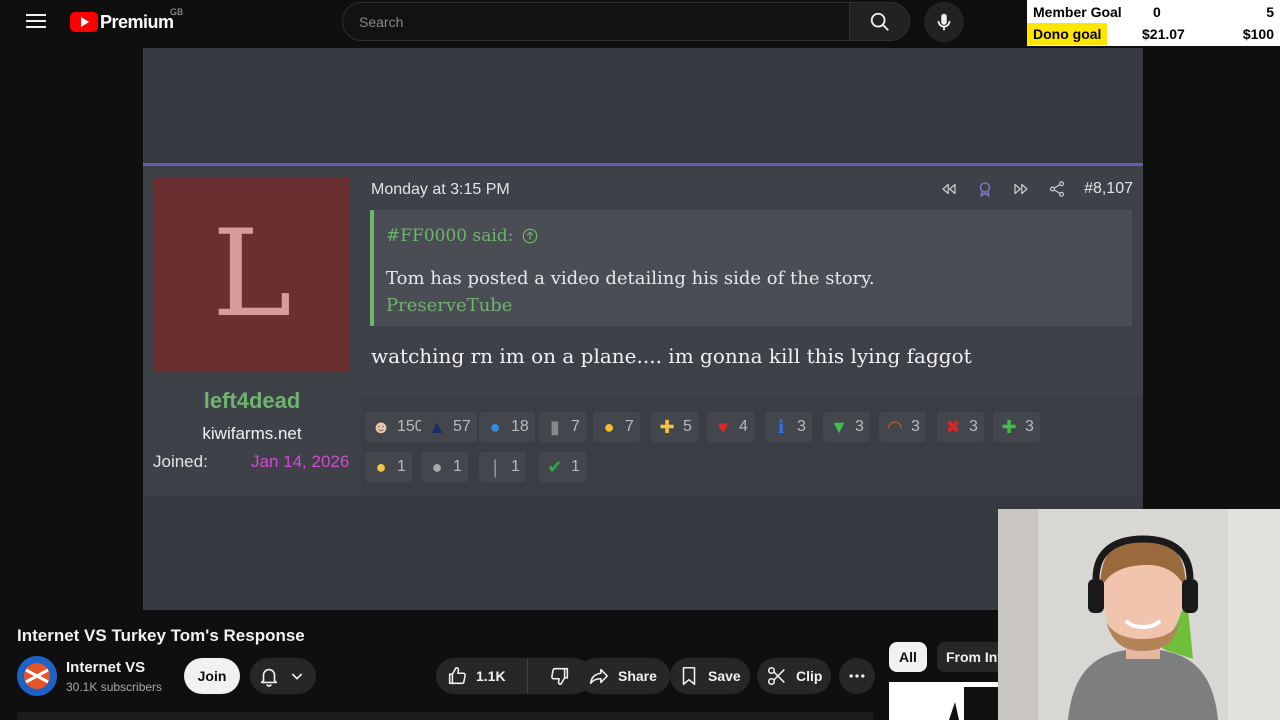 The height and width of the screenshot is (720, 1280). What do you see at coordinates (36, 21) in the screenshot?
I see `menu-icon` at bounding box center [36, 21].